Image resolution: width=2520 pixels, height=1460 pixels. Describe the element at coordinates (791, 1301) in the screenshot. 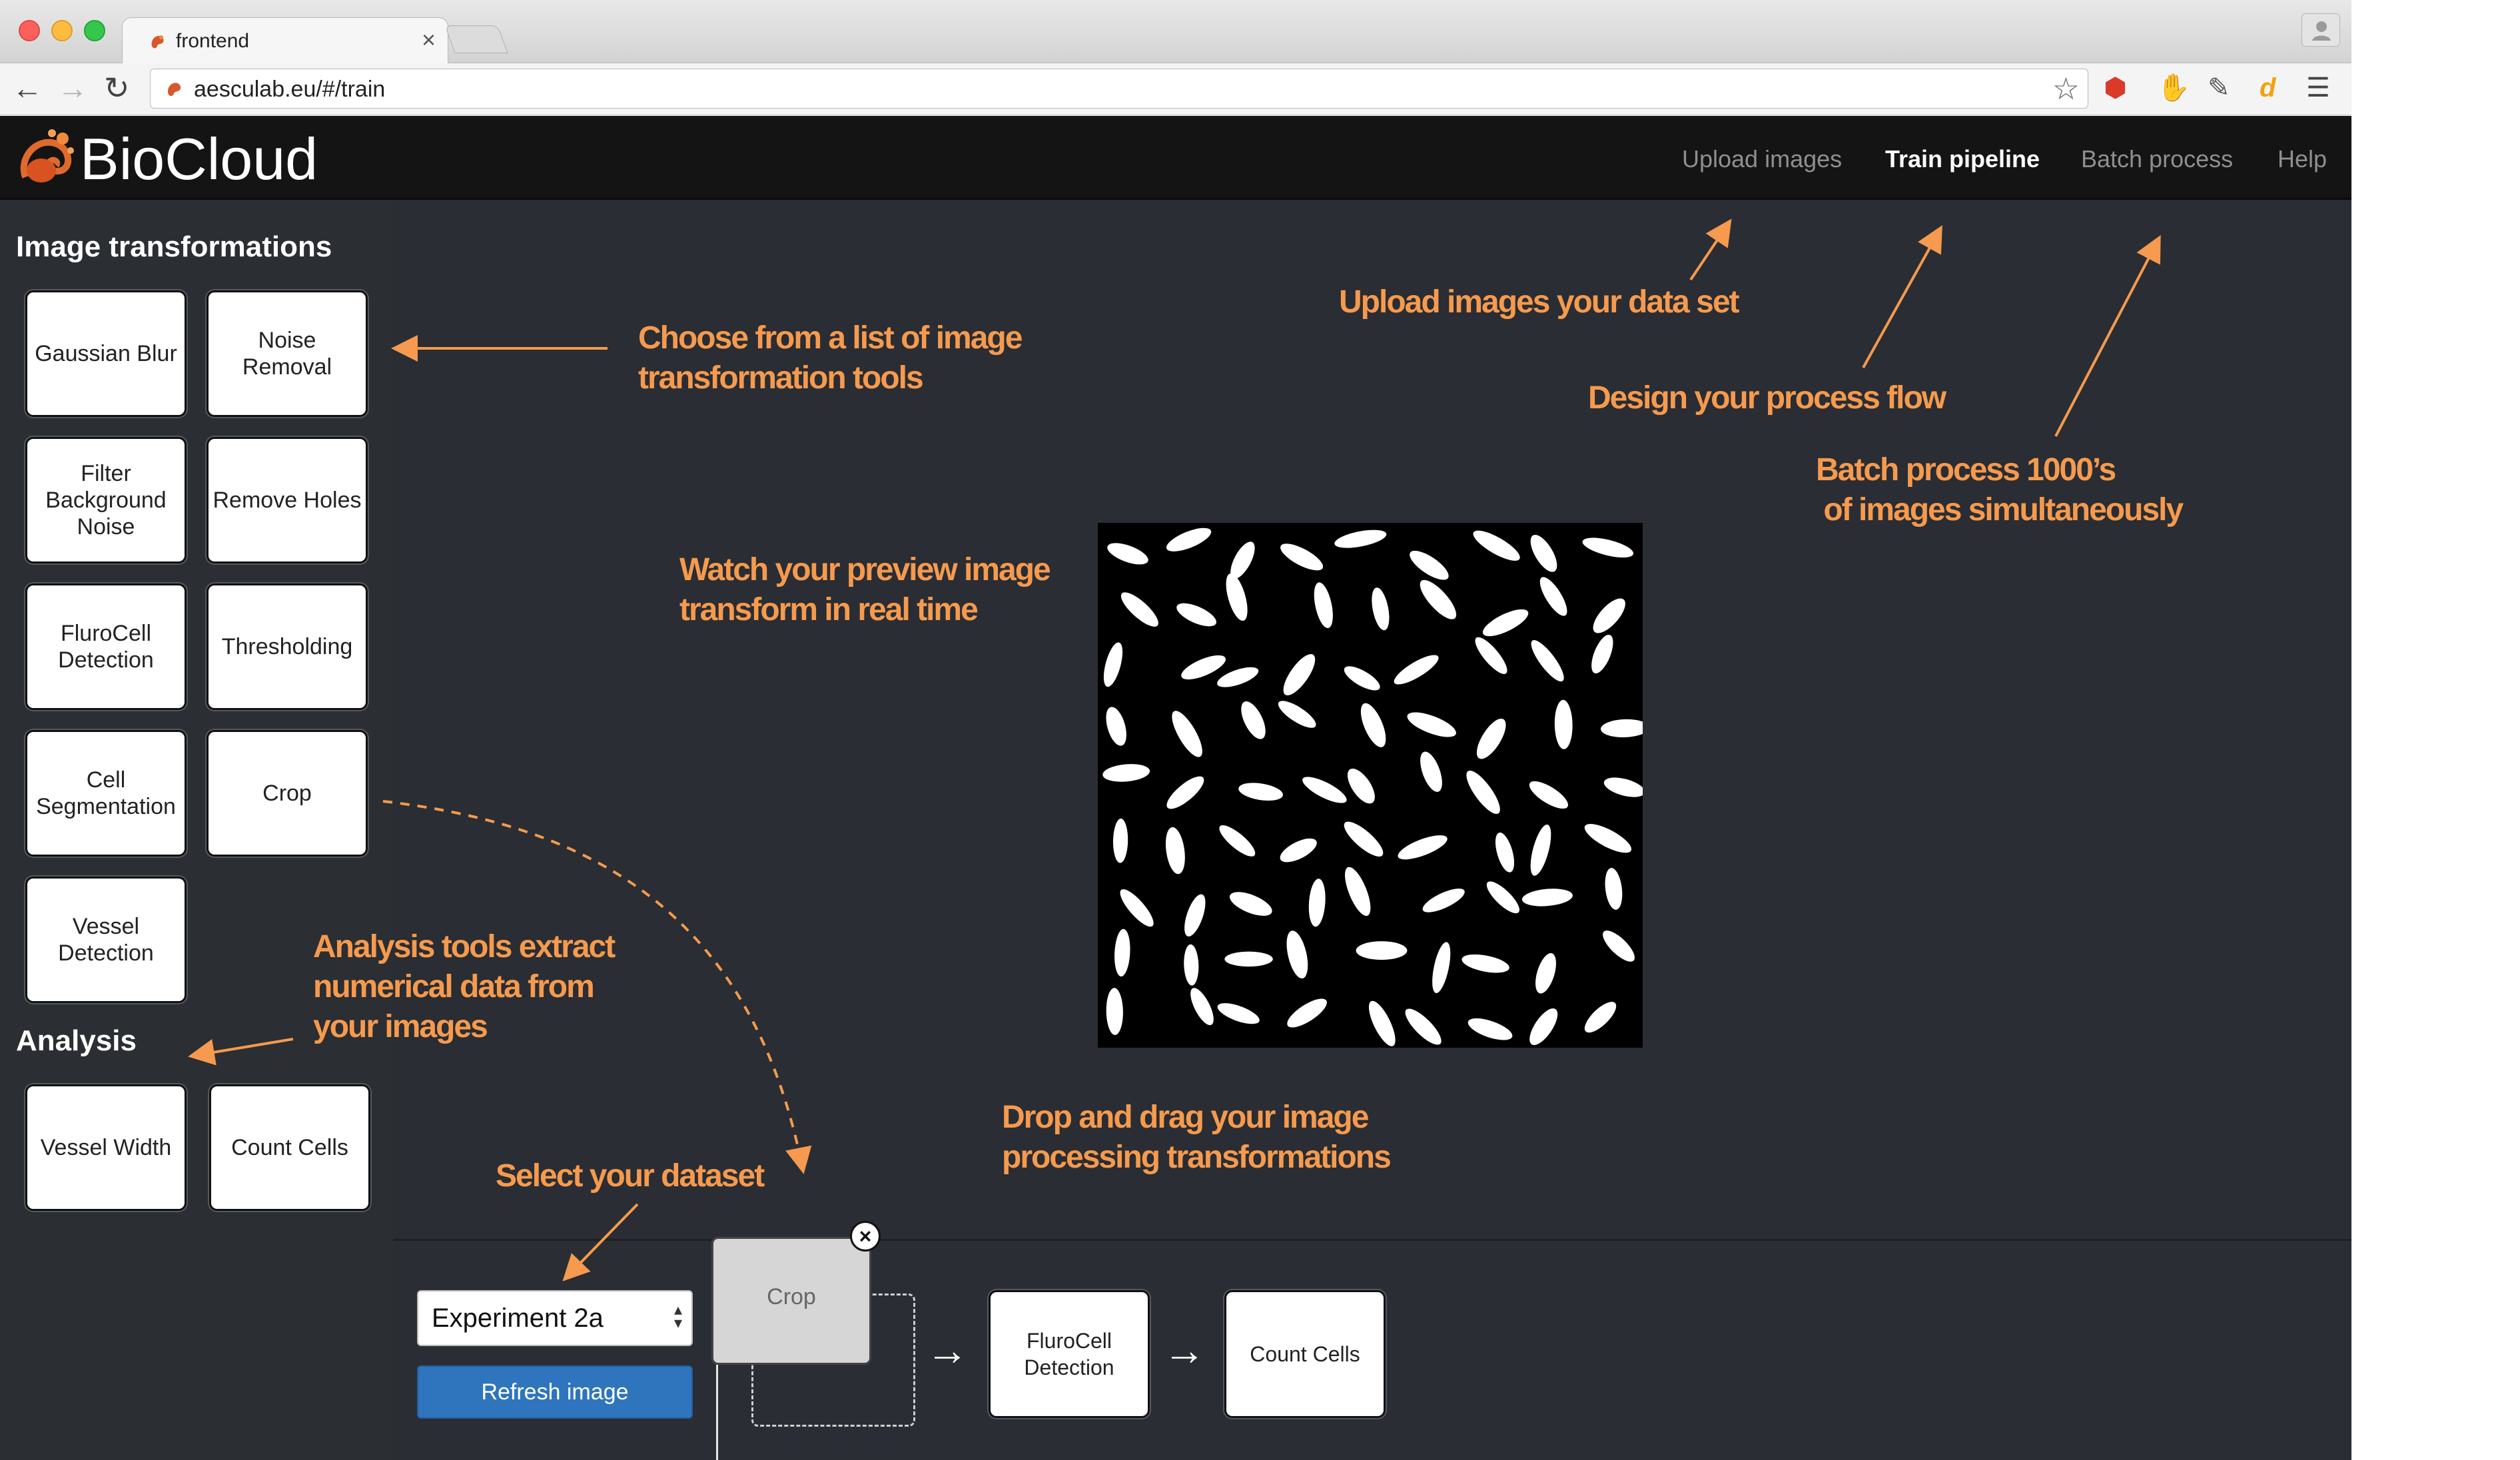

I see `pipeline-node-crop-dragging: Crop` at that location.